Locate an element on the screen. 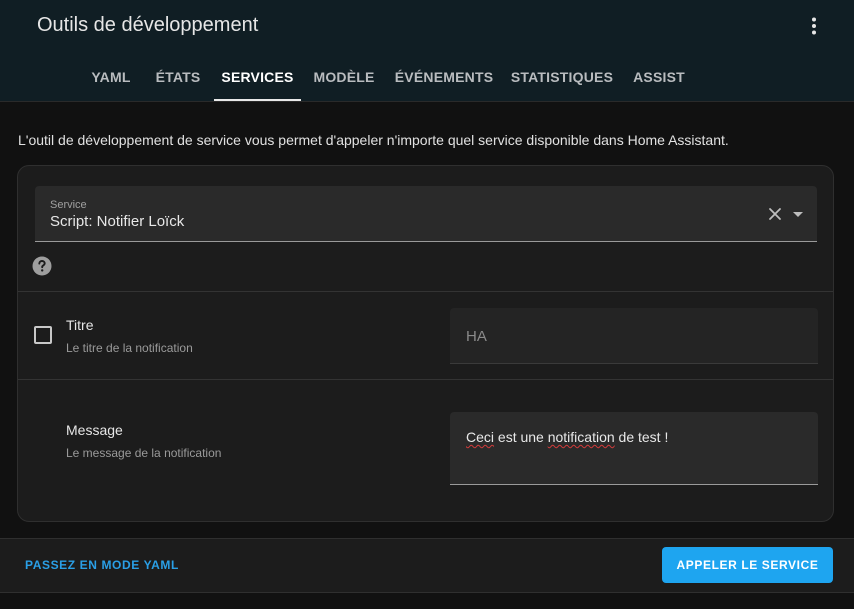  overflow-menu-button is located at coordinates (814, 26).